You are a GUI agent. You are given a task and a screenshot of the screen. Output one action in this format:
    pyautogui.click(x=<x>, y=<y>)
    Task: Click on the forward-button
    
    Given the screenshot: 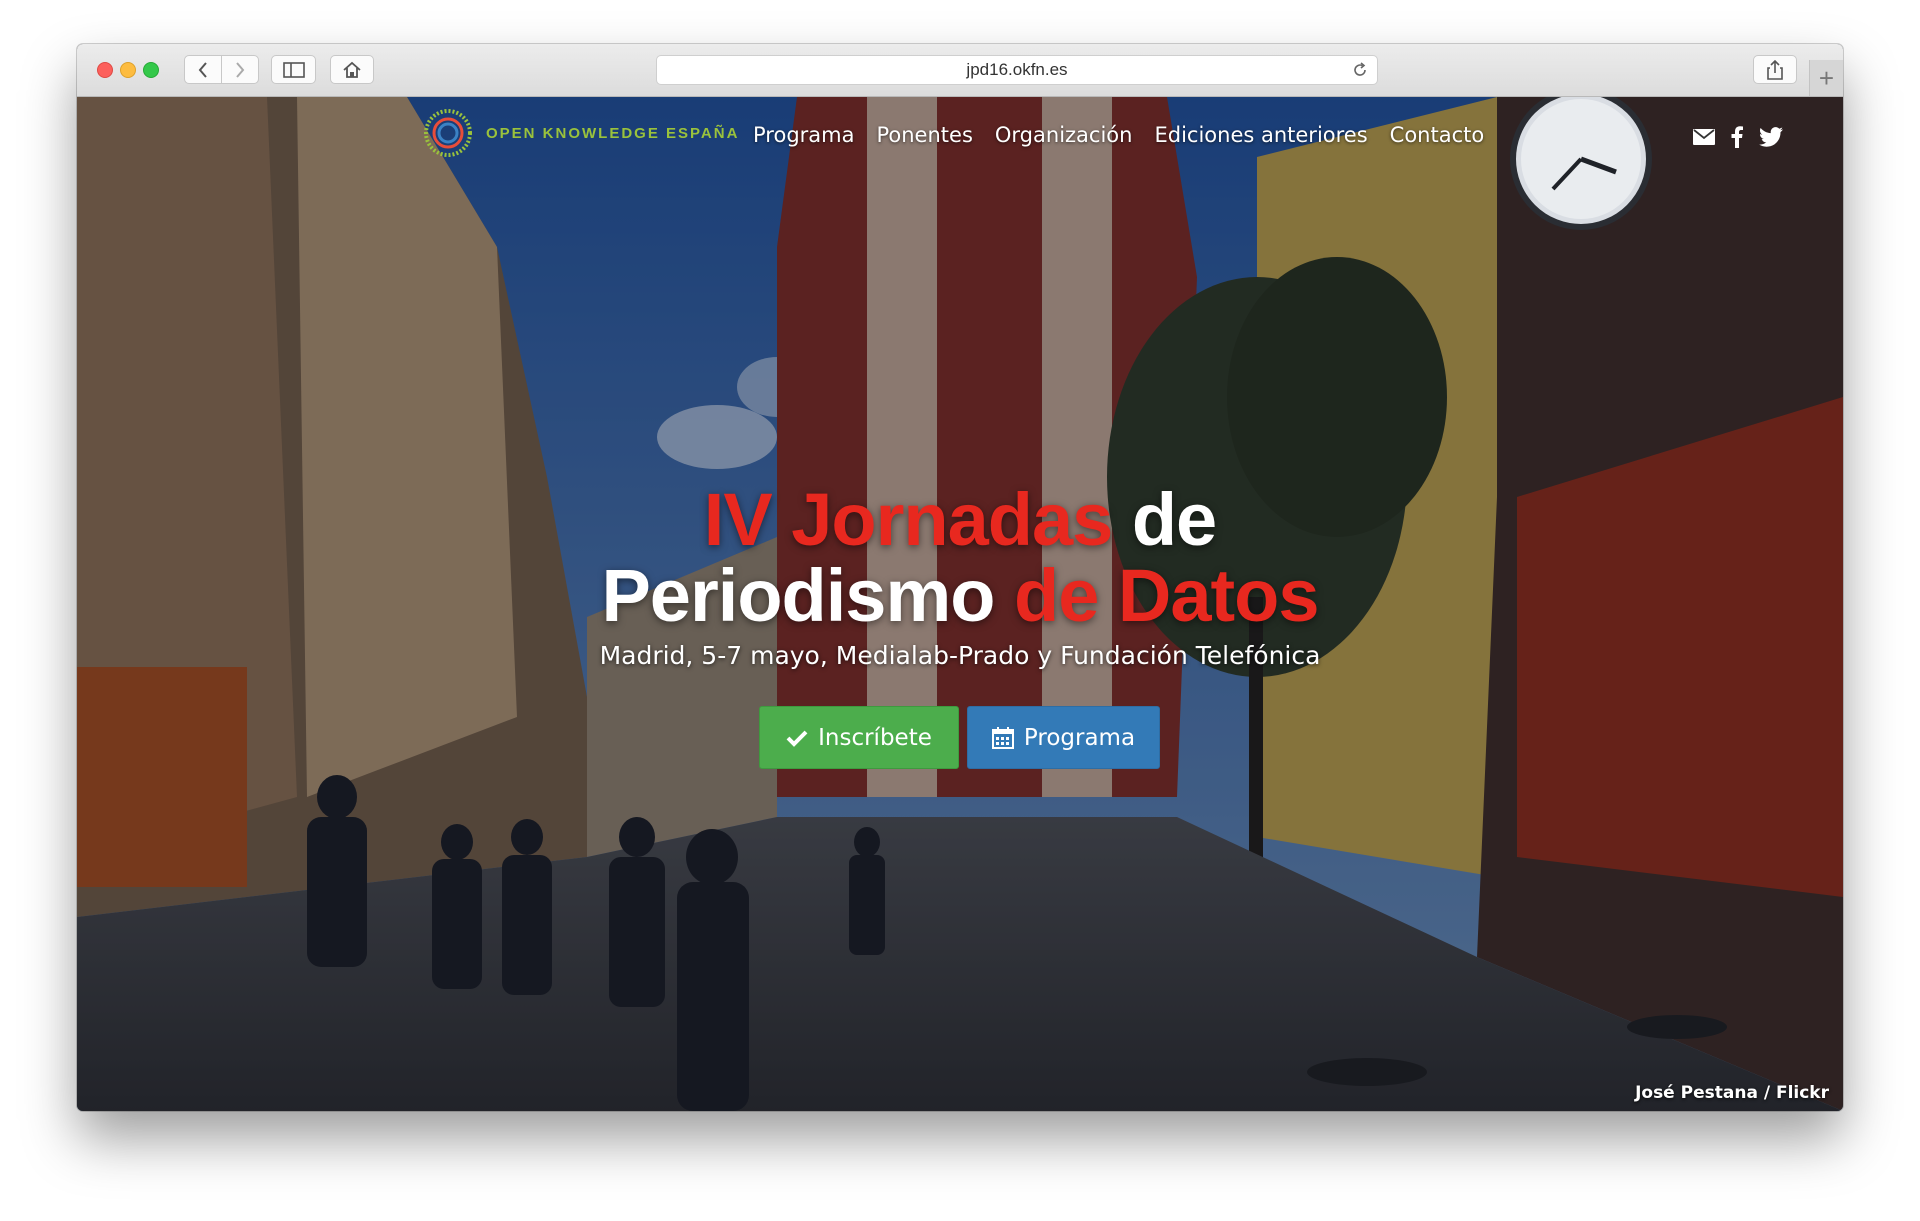 What is the action you would take?
    pyautogui.click(x=240, y=69)
    